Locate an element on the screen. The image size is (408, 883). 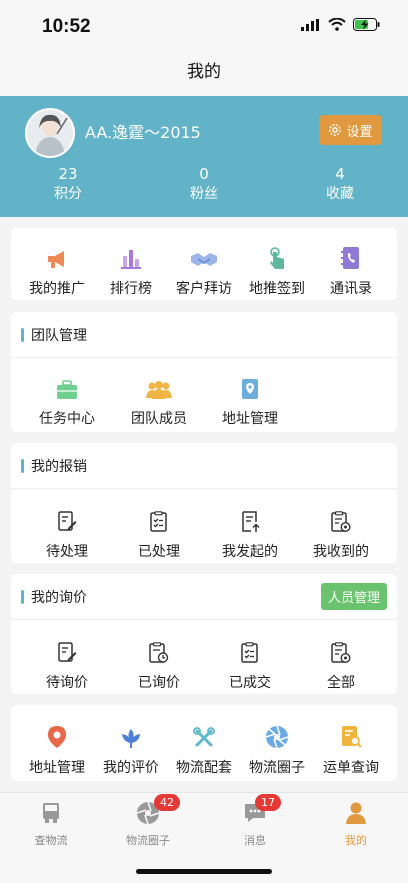
doc-search-icon is located at coordinates (352, 737).